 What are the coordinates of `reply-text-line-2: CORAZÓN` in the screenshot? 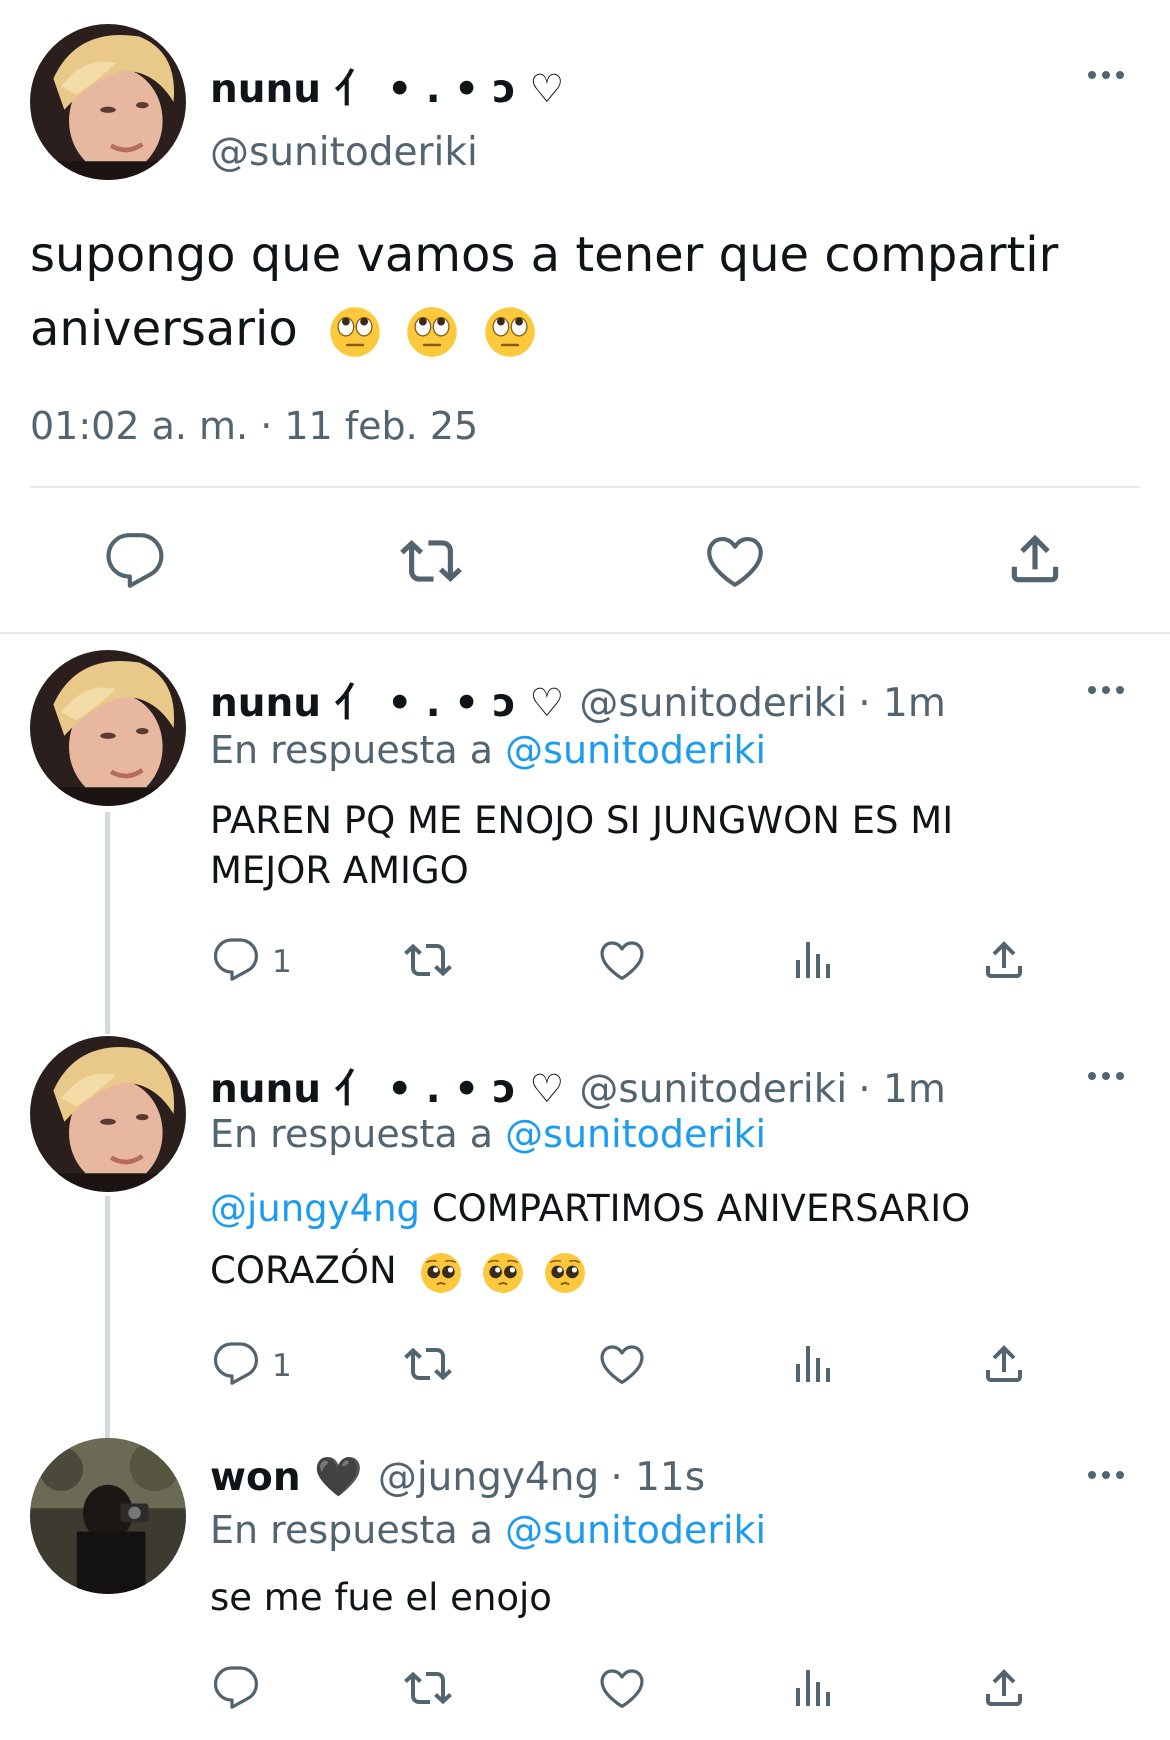 It's located at (590, 1271).